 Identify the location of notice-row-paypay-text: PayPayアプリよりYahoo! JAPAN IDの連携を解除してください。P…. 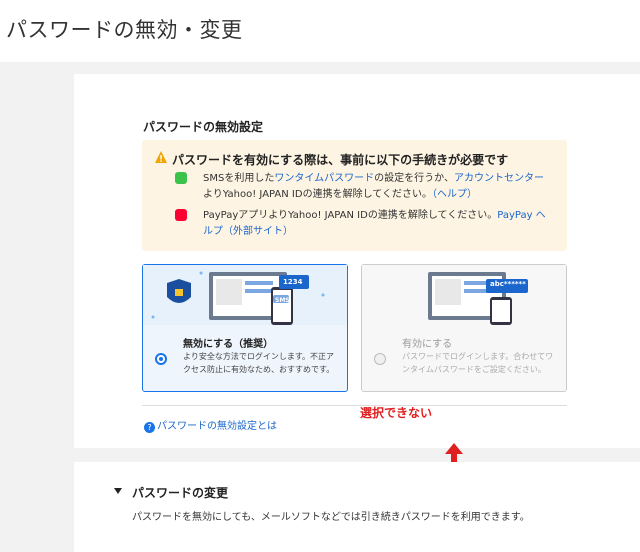
(378, 224).